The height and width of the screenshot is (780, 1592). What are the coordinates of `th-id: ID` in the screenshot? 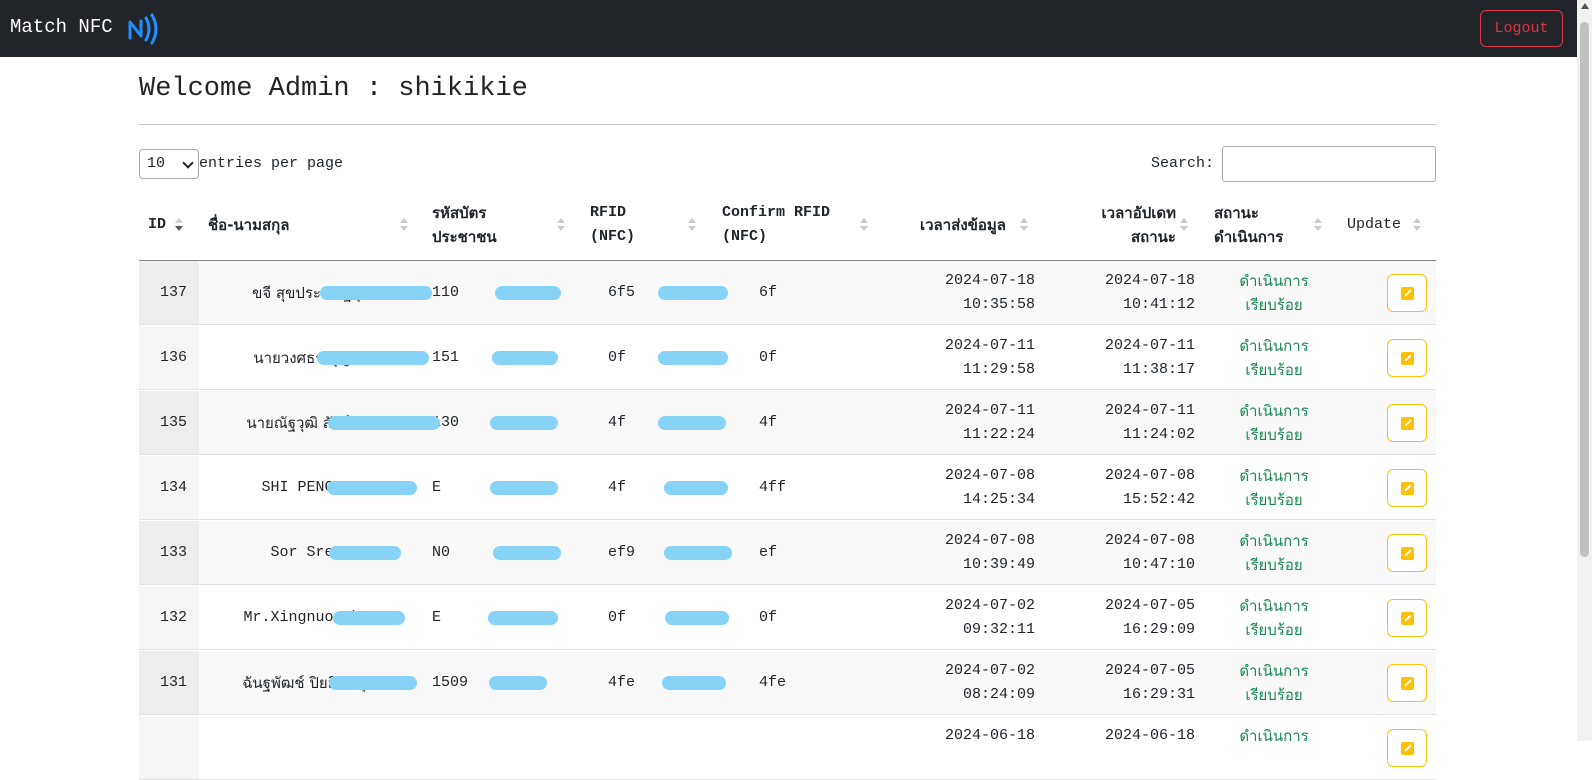 It's located at (157, 225).